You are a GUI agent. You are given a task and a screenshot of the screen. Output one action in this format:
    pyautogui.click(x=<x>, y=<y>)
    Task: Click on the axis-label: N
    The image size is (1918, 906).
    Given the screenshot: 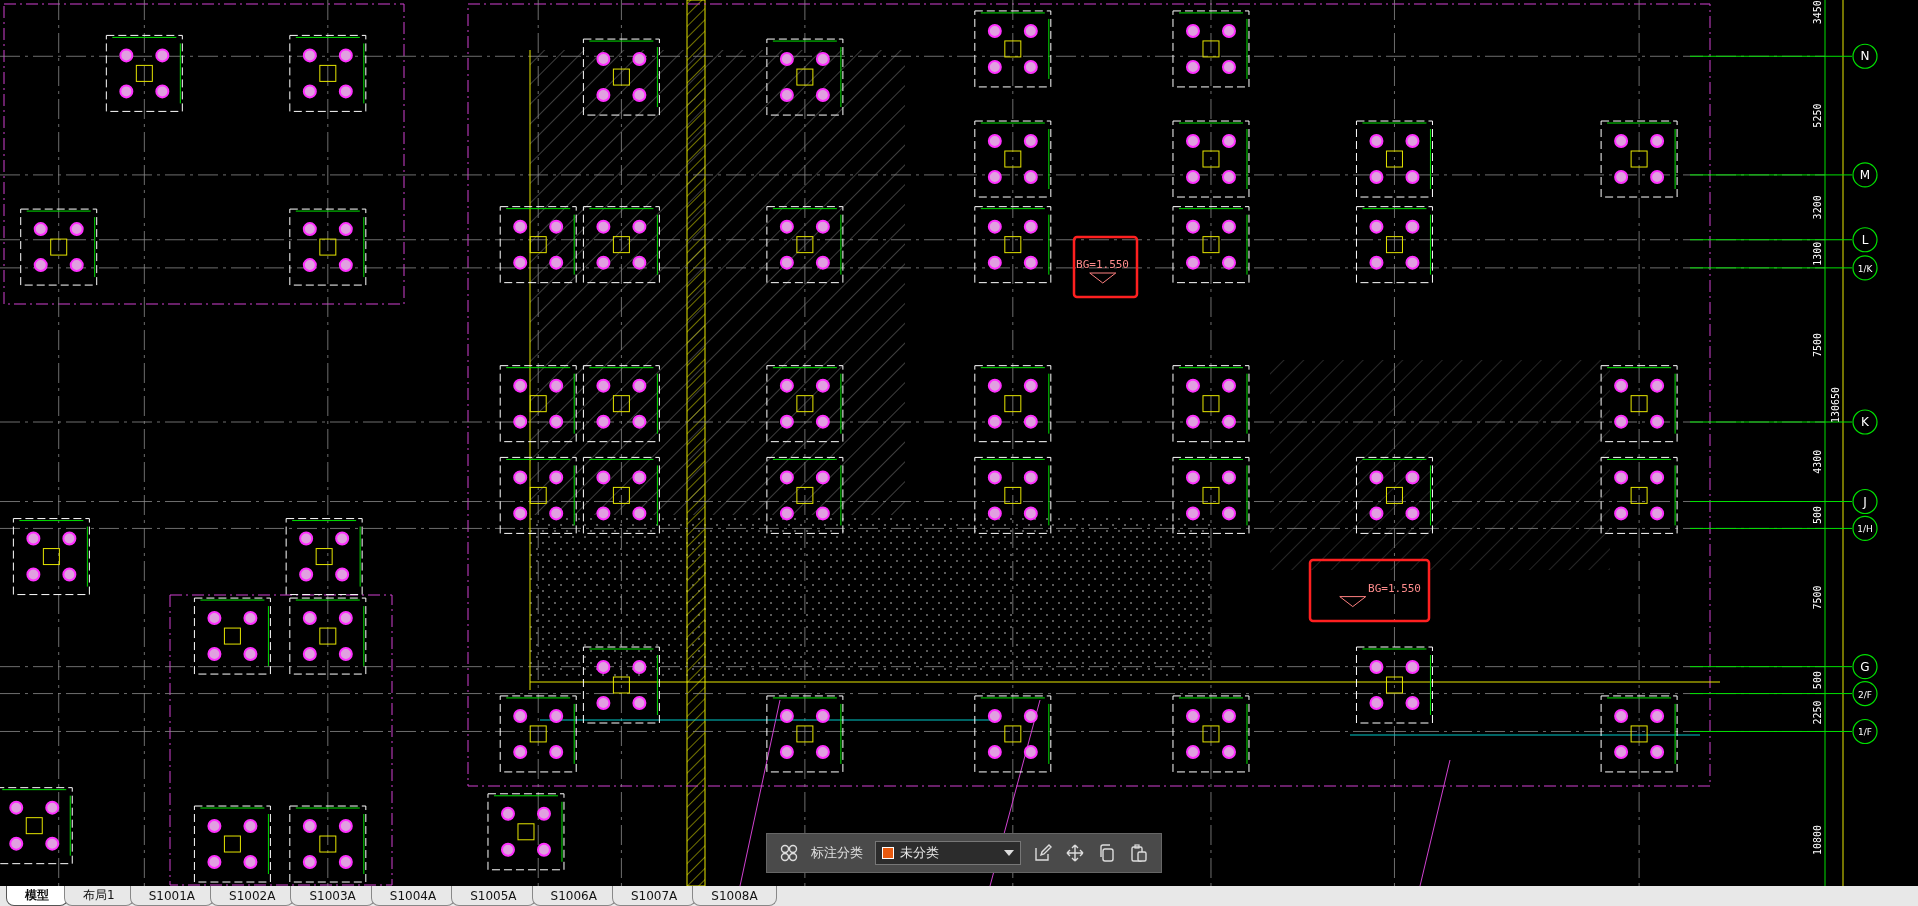 What is the action you would take?
    pyautogui.click(x=1865, y=56)
    